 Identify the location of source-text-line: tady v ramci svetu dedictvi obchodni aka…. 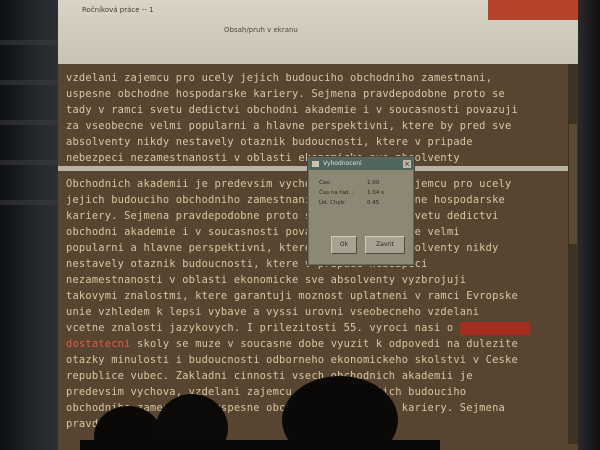
(292, 110).